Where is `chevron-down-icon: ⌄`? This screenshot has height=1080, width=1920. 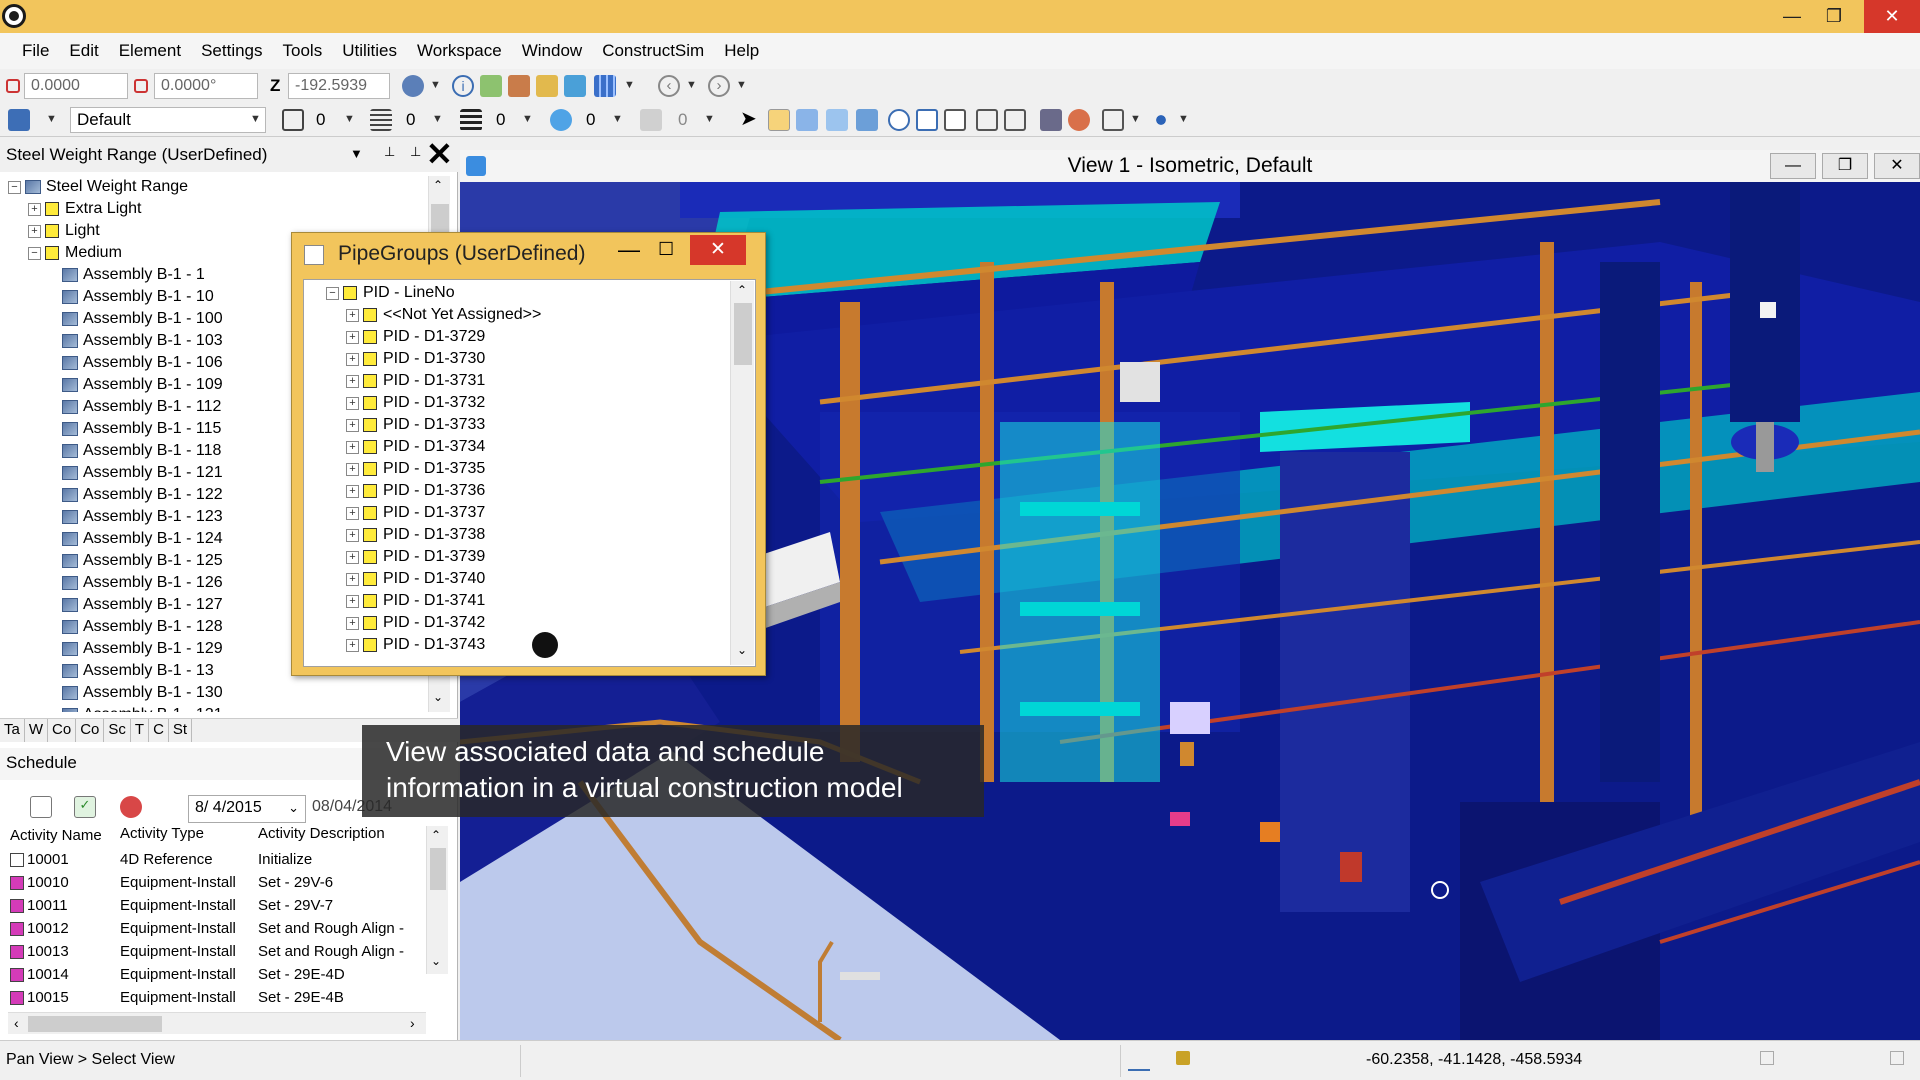
chevron-down-icon: ⌄ is located at coordinates (293, 808).